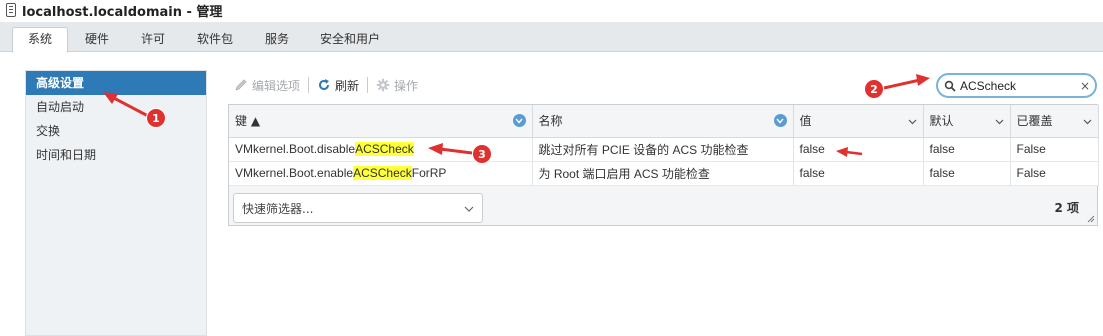 Image resolution: width=1103 pixels, height=336 pixels. Describe the element at coordinates (116, 155) in the screenshot. I see `sidebar-item-time-date: 时间和日期` at that location.